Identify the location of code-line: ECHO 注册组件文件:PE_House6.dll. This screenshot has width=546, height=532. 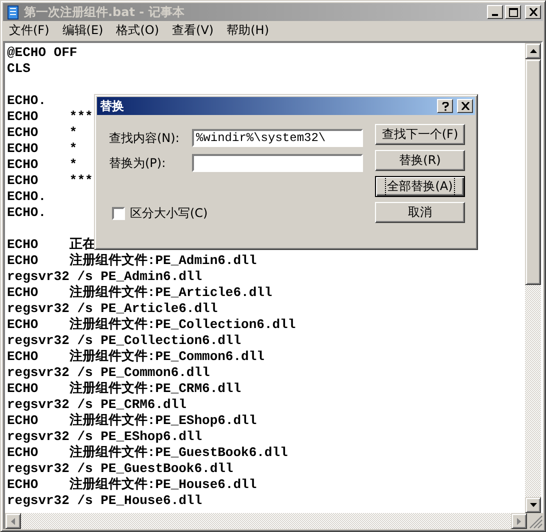
(132, 485).